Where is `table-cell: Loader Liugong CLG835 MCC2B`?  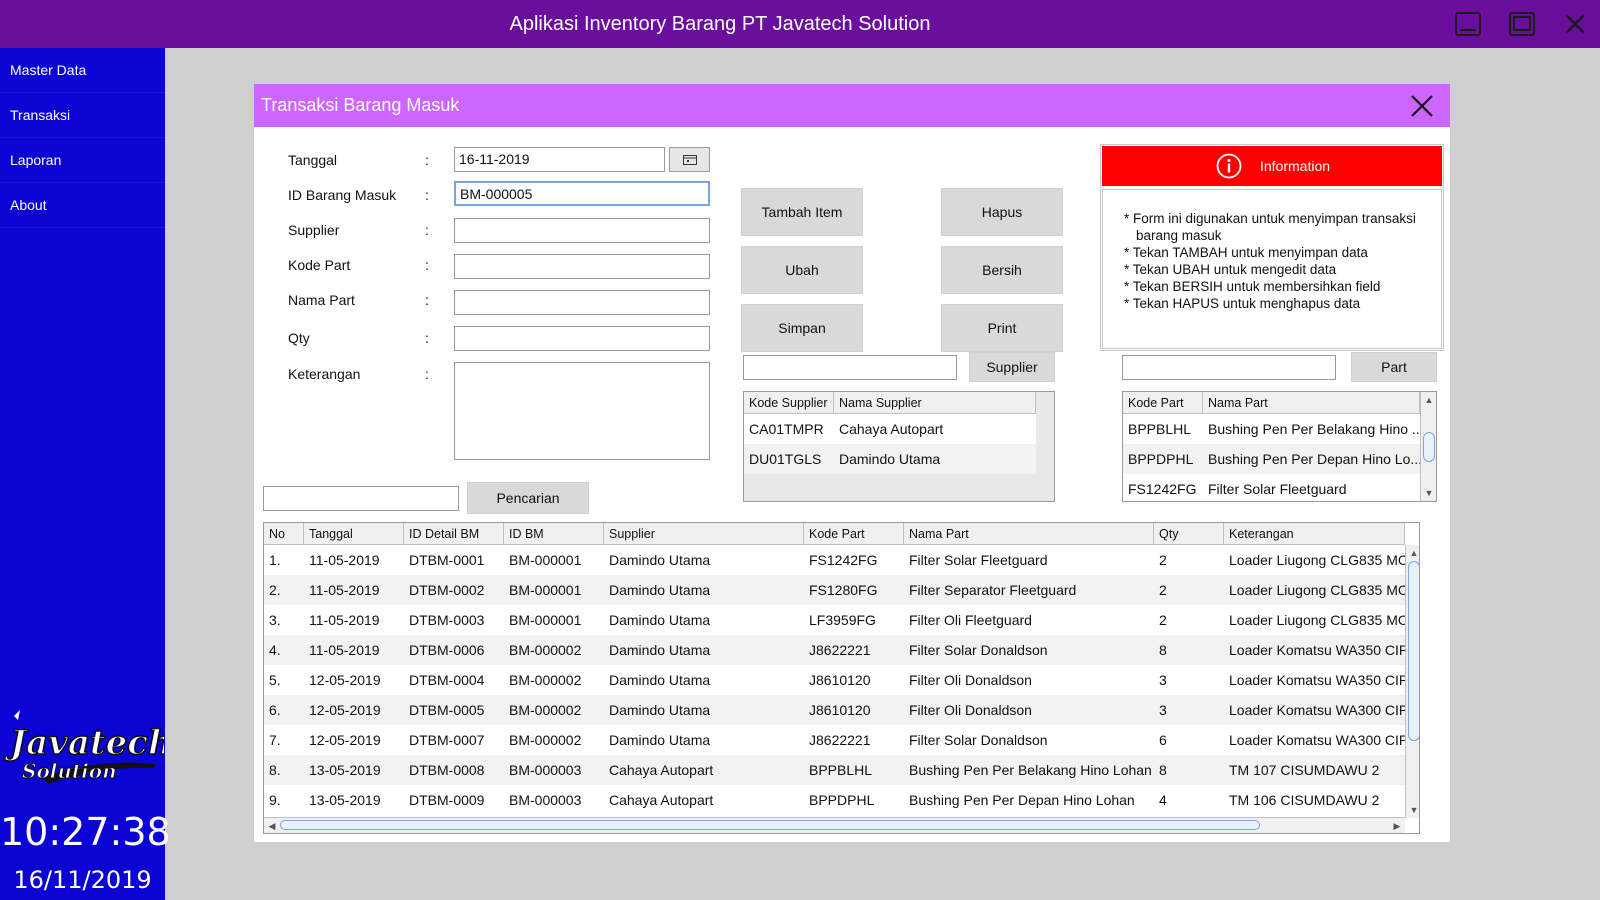
table-cell: Loader Liugong CLG835 MCC2B is located at coordinates (1317, 560).